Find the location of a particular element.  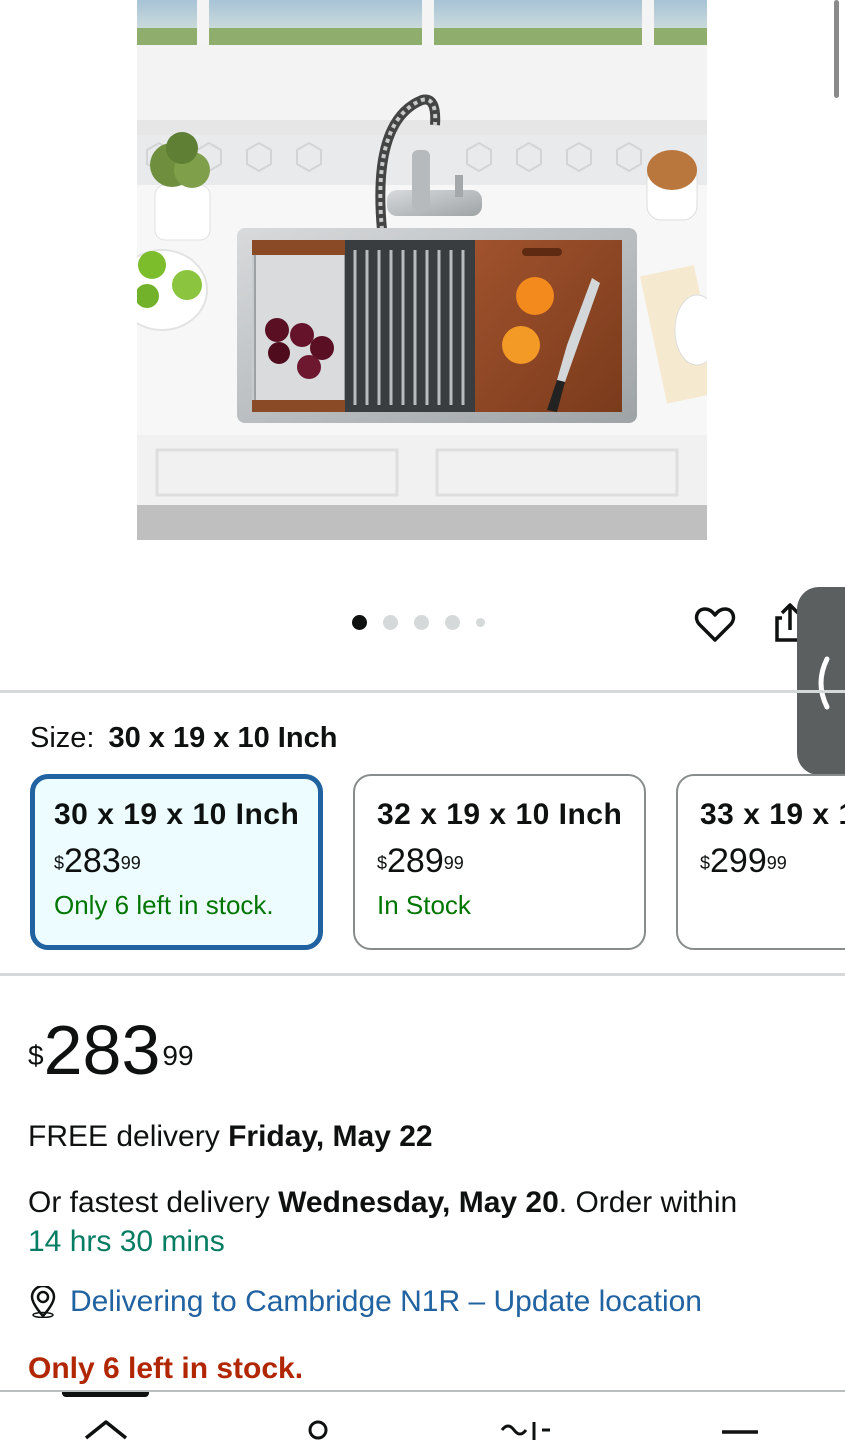

page-scrollbar is located at coordinates (836, 49).